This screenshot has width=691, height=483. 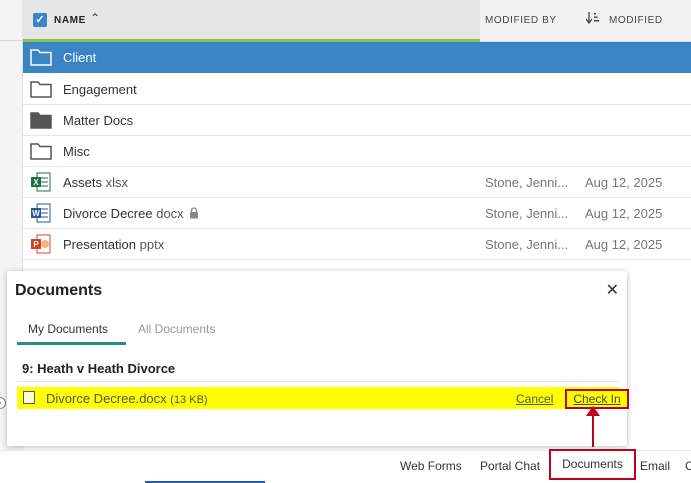 I want to click on powerpoint-file-icon: P, so click(x=41, y=244).